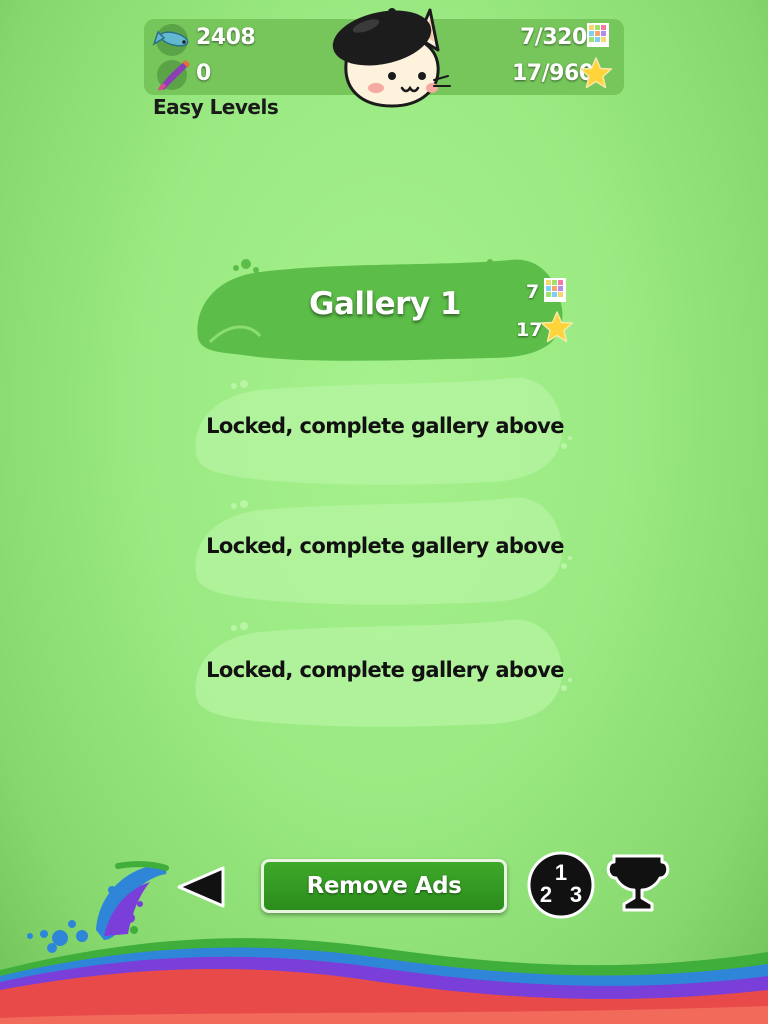  I want to click on leaderboard-digit-3: 3, so click(576, 894).